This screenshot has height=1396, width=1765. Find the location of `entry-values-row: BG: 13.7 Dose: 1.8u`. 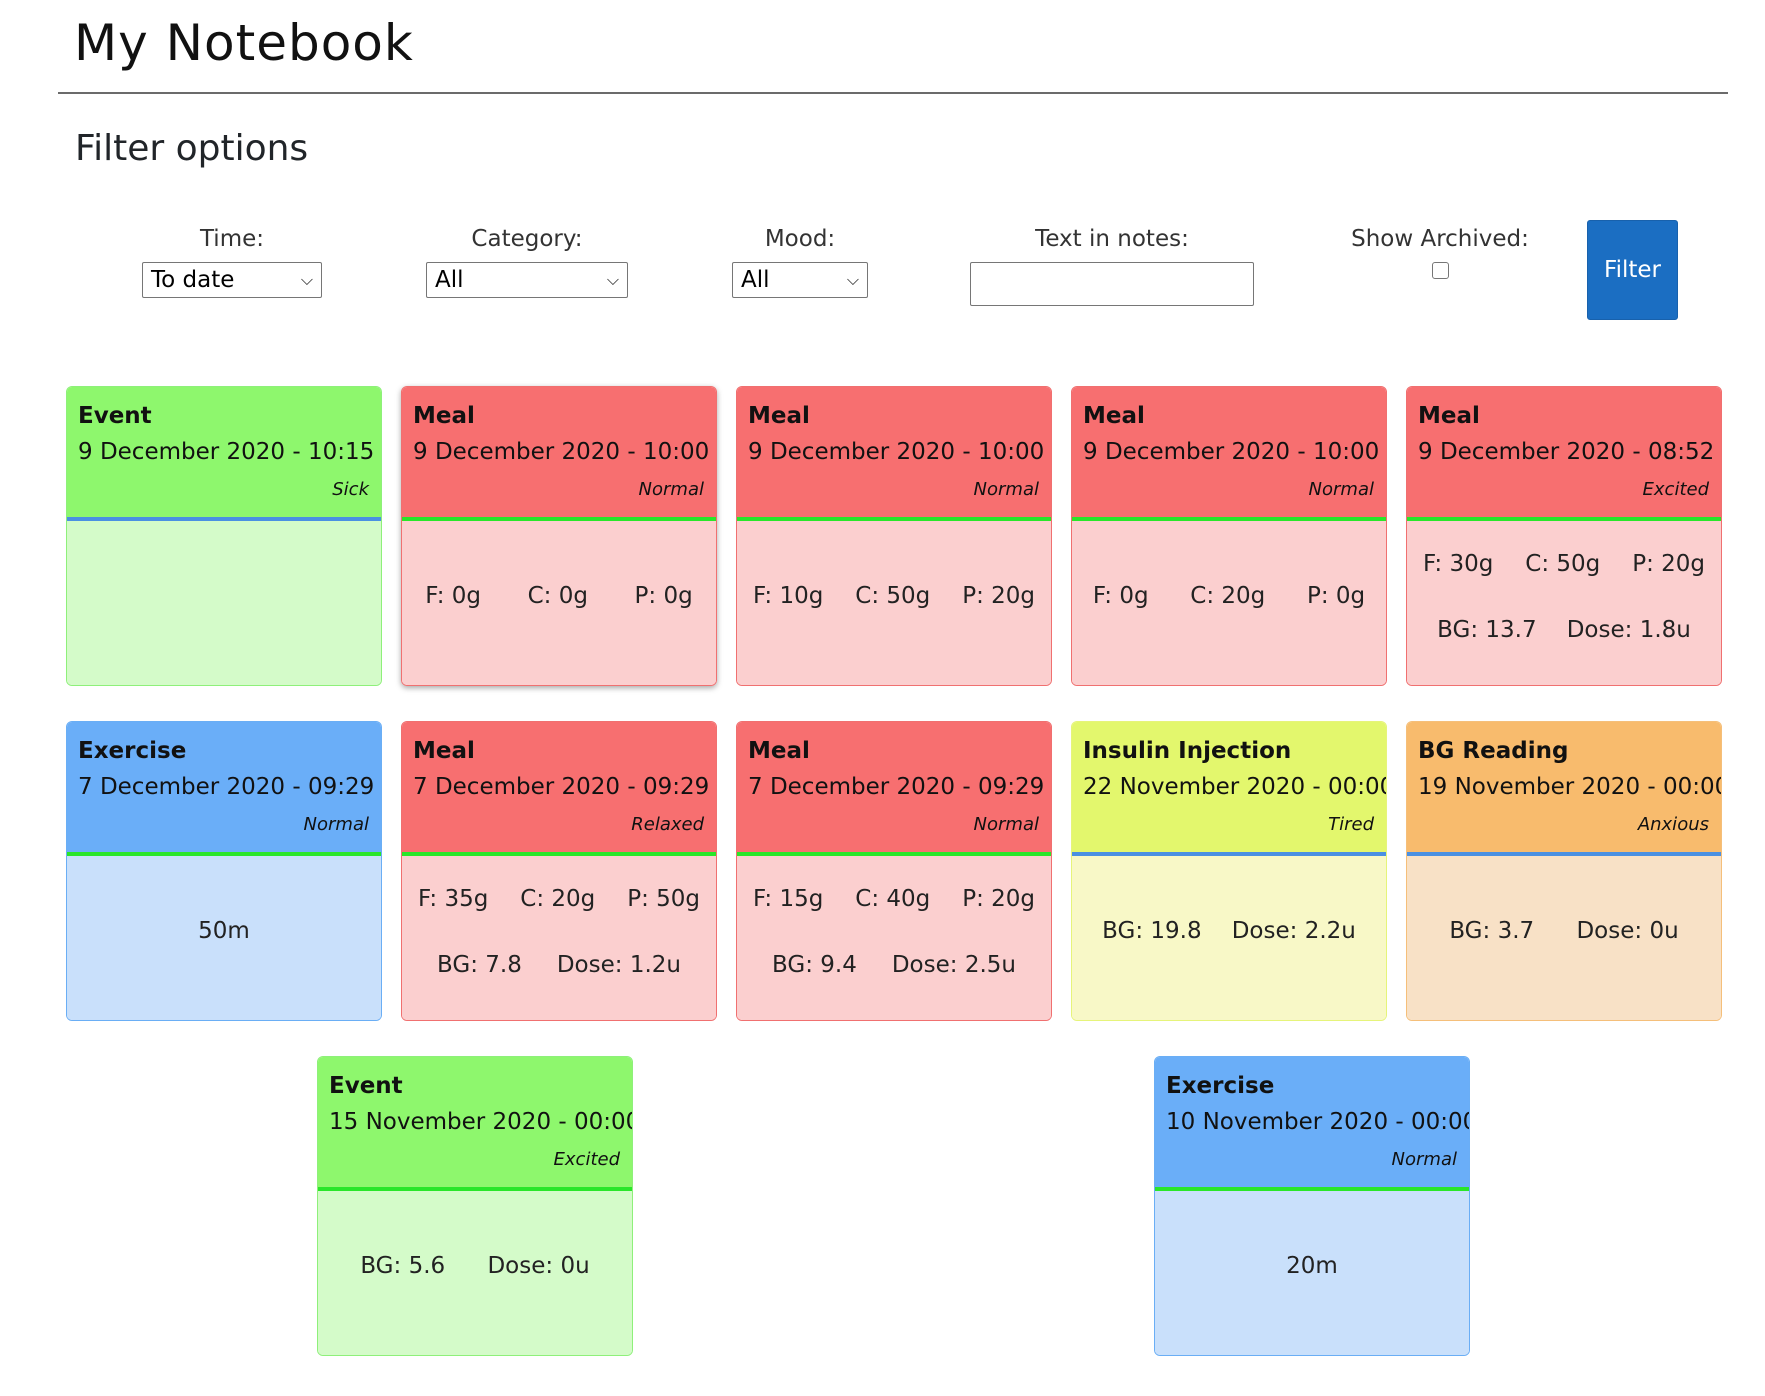

entry-values-row: BG: 13.7 Dose: 1.8u is located at coordinates (1564, 630).